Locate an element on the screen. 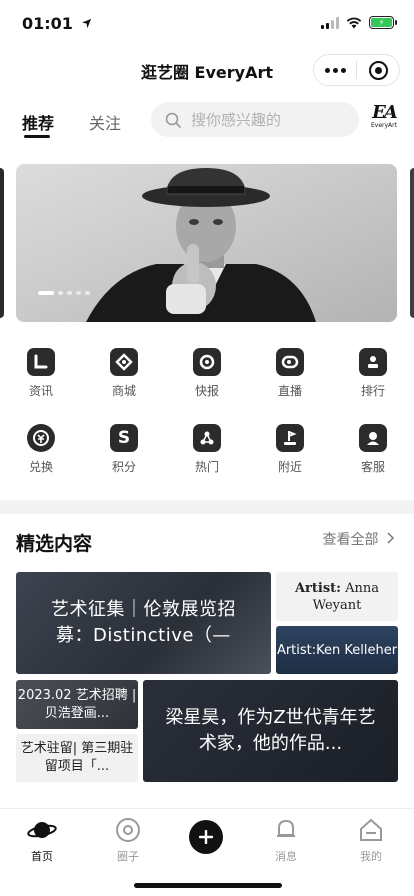 Image resolution: width=414 pixels, height=896 pixels. hot-icon is located at coordinates (207, 438).